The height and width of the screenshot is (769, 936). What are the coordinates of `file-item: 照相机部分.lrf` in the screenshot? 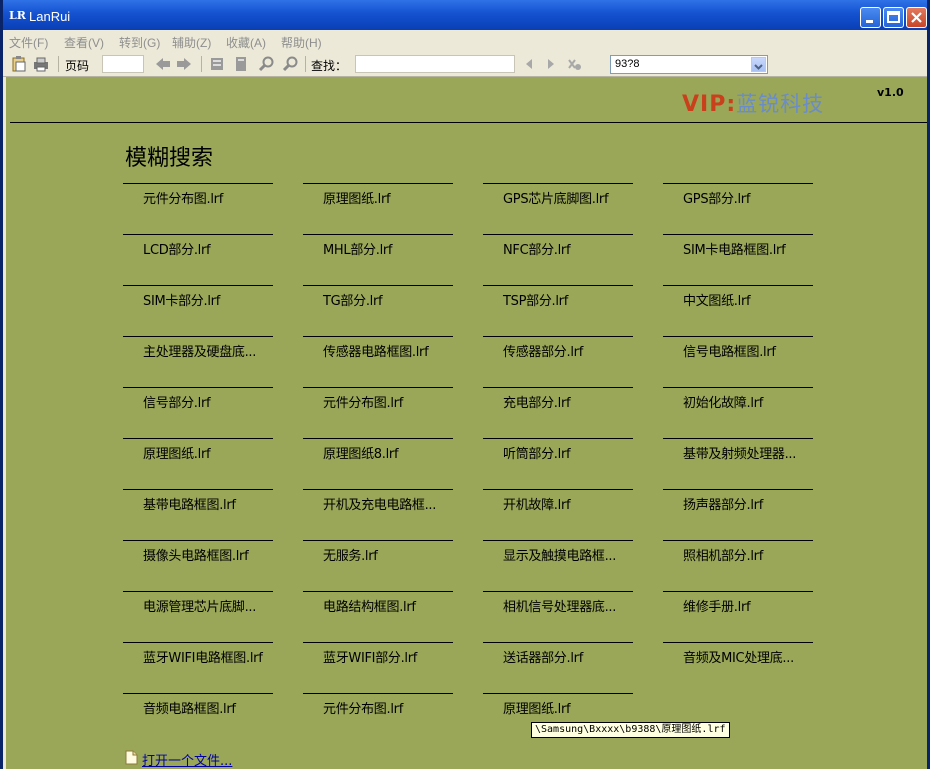 It's located at (738, 558).